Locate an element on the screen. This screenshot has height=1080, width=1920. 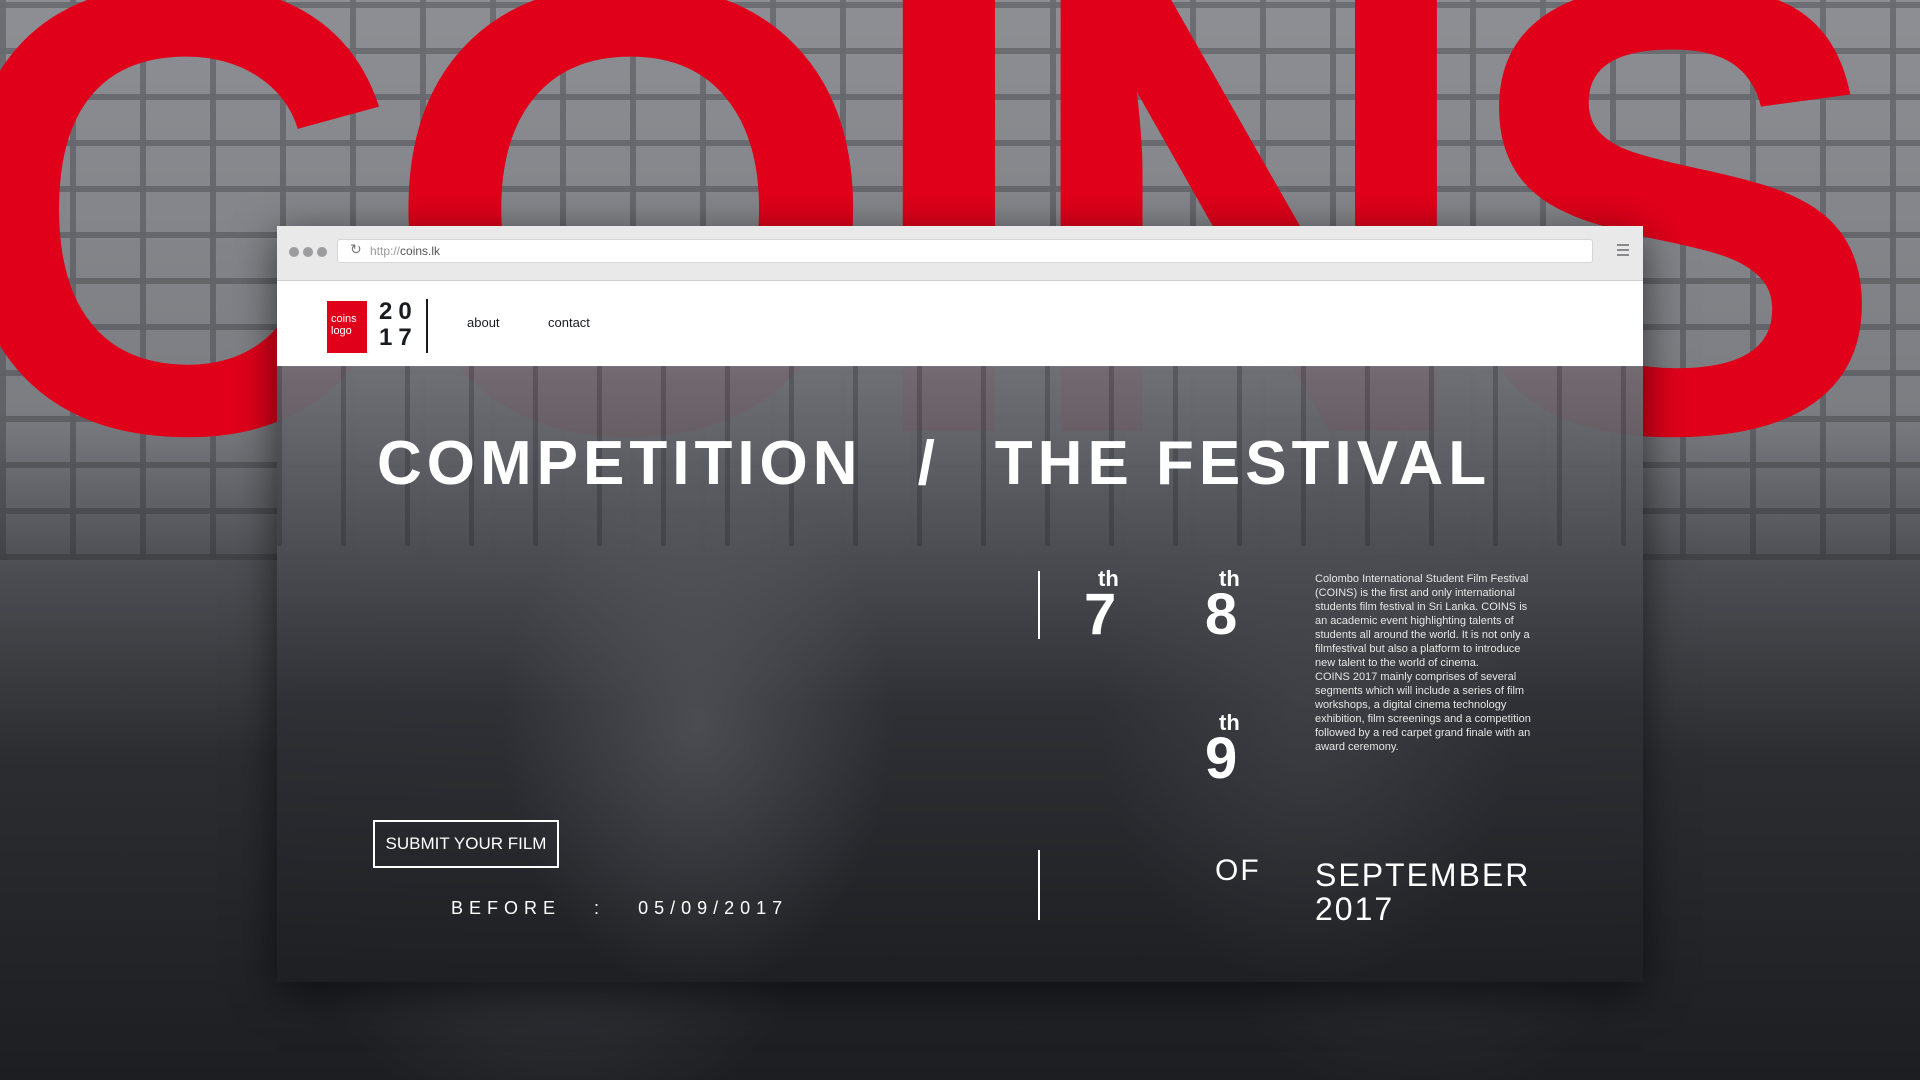
nav-about-link: about is located at coordinates (483, 322).